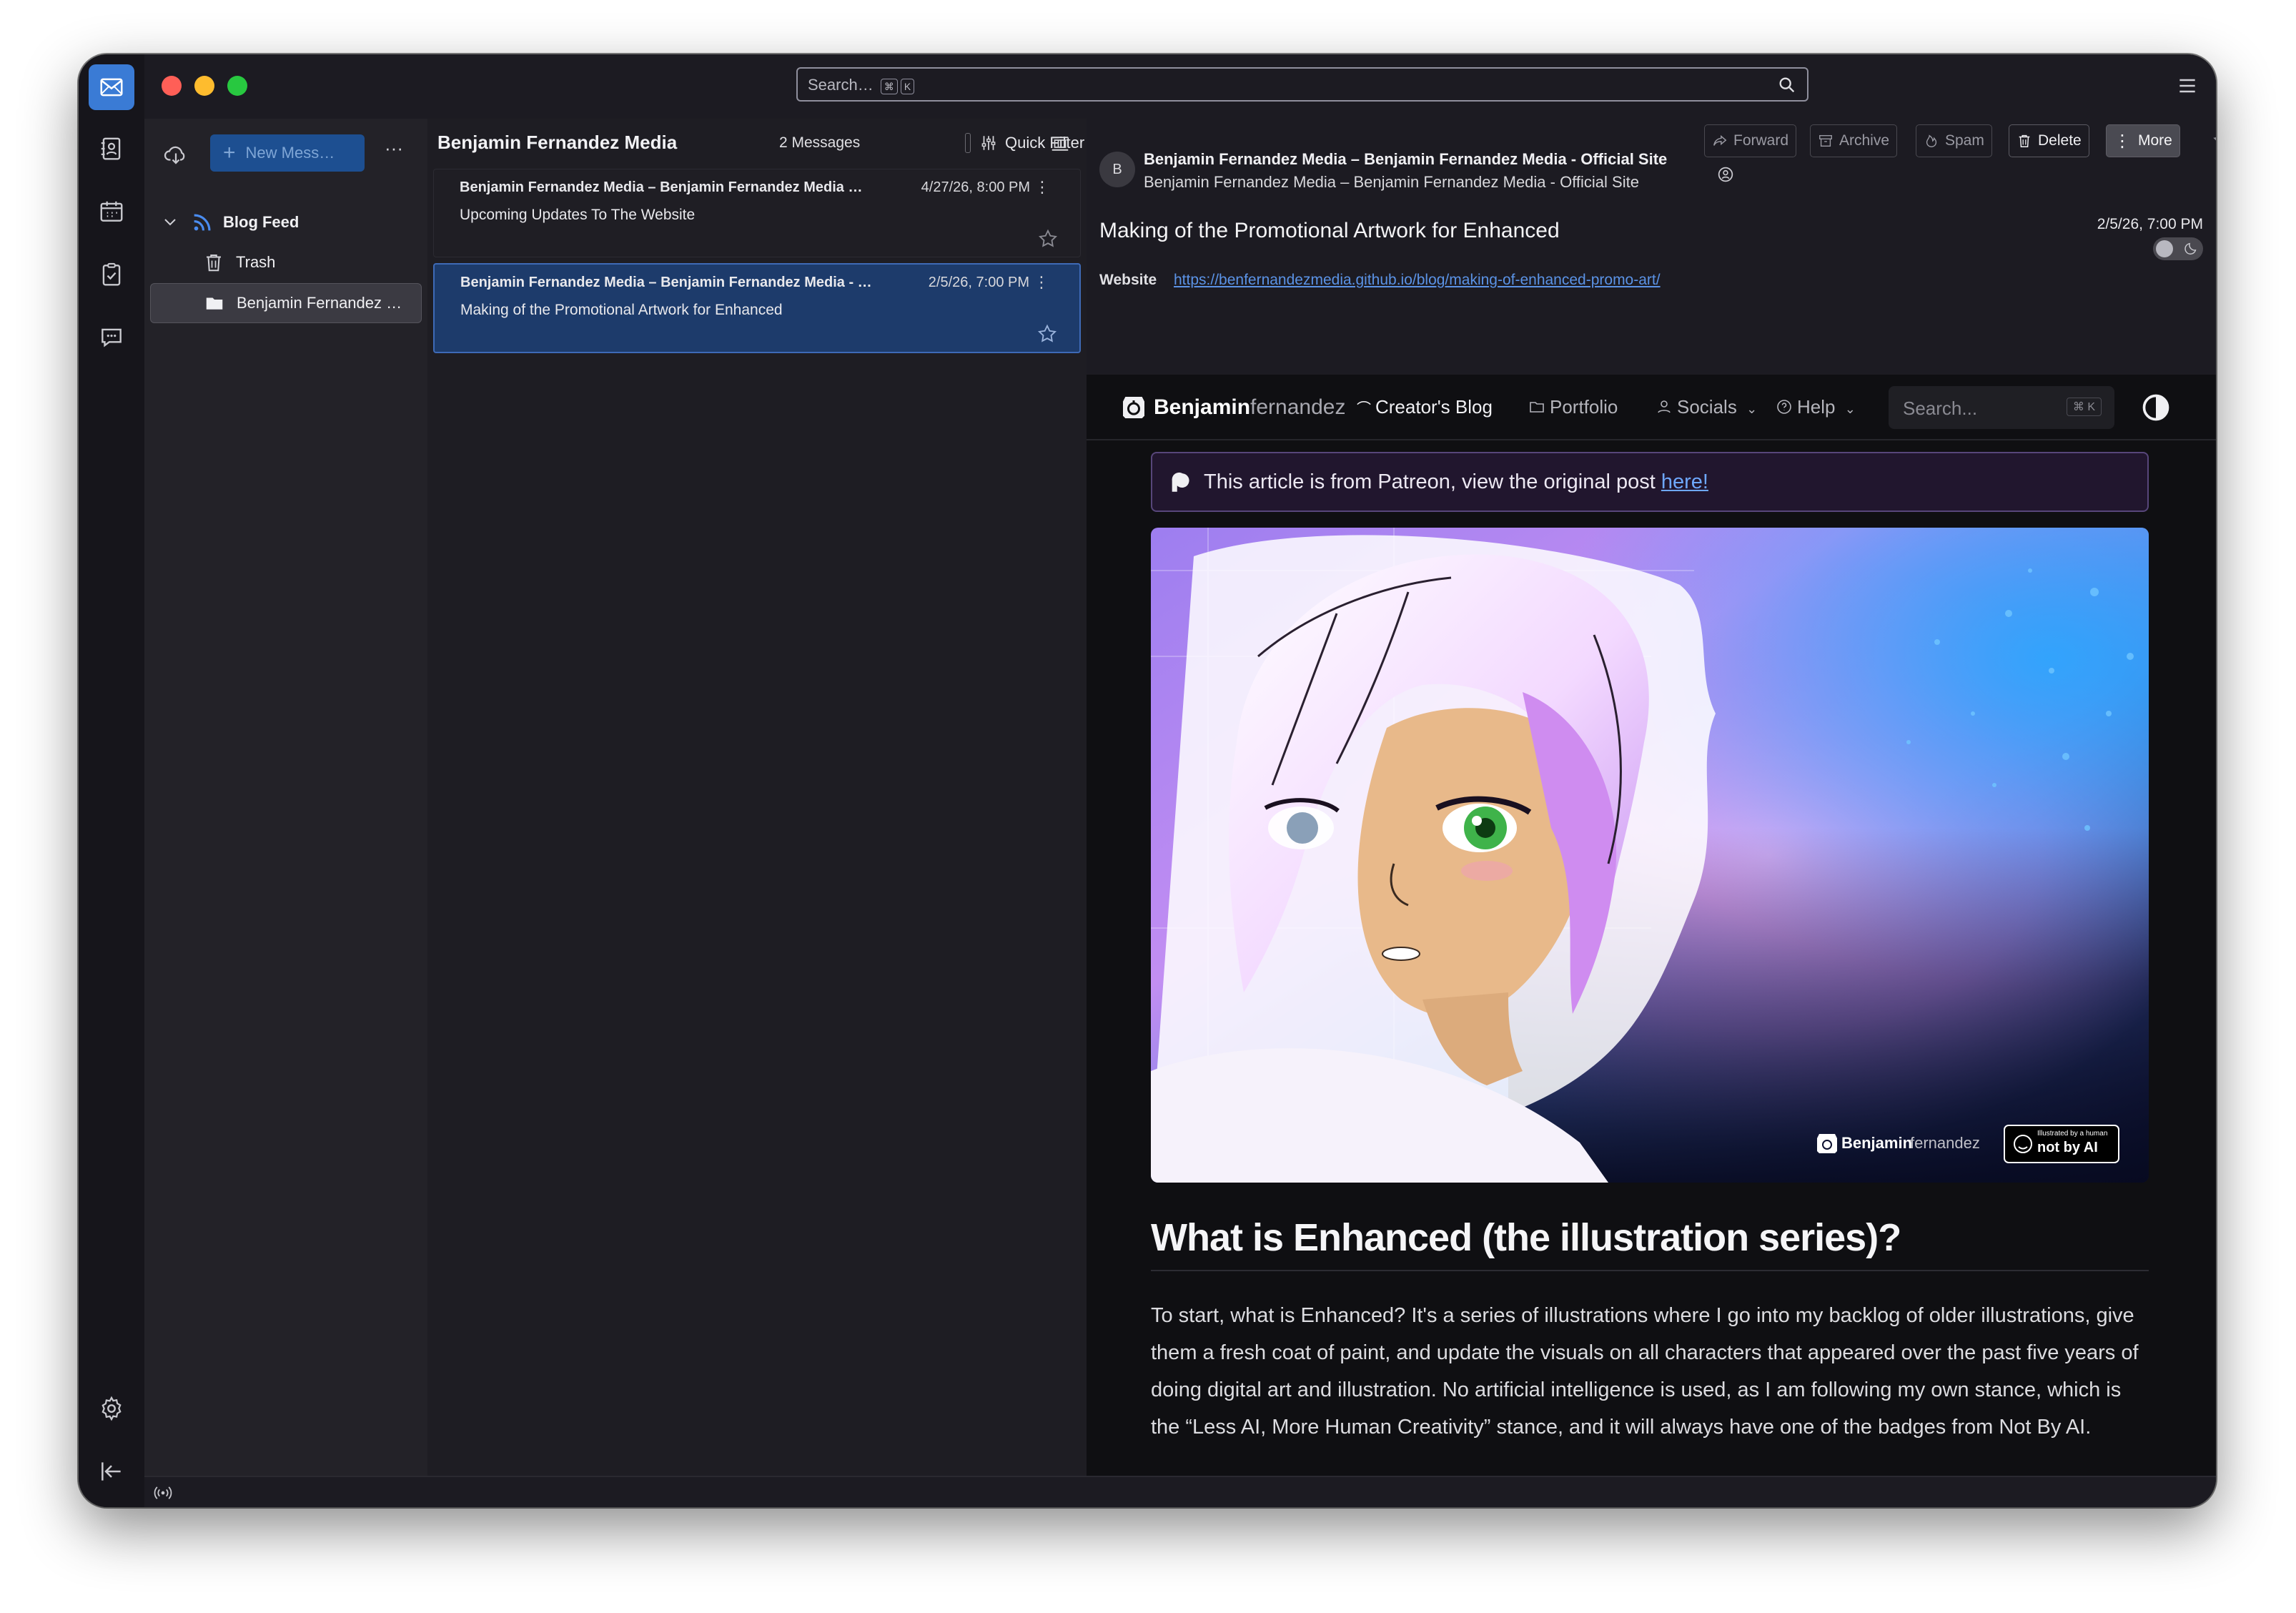 The image size is (2296, 1613). I want to click on nav-help: Help ⌄, so click(1816, 407).